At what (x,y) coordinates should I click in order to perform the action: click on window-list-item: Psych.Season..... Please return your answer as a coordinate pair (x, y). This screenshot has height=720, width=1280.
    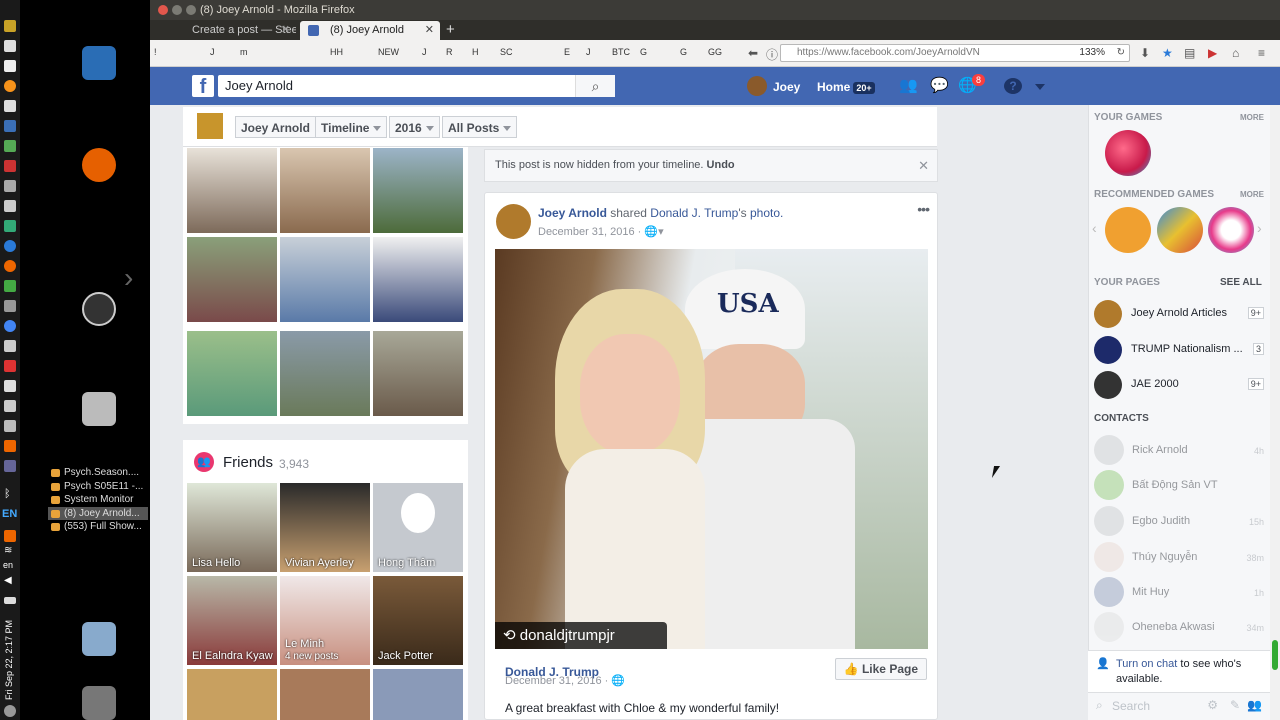
    Looking at the image, I should click on (98, 473).